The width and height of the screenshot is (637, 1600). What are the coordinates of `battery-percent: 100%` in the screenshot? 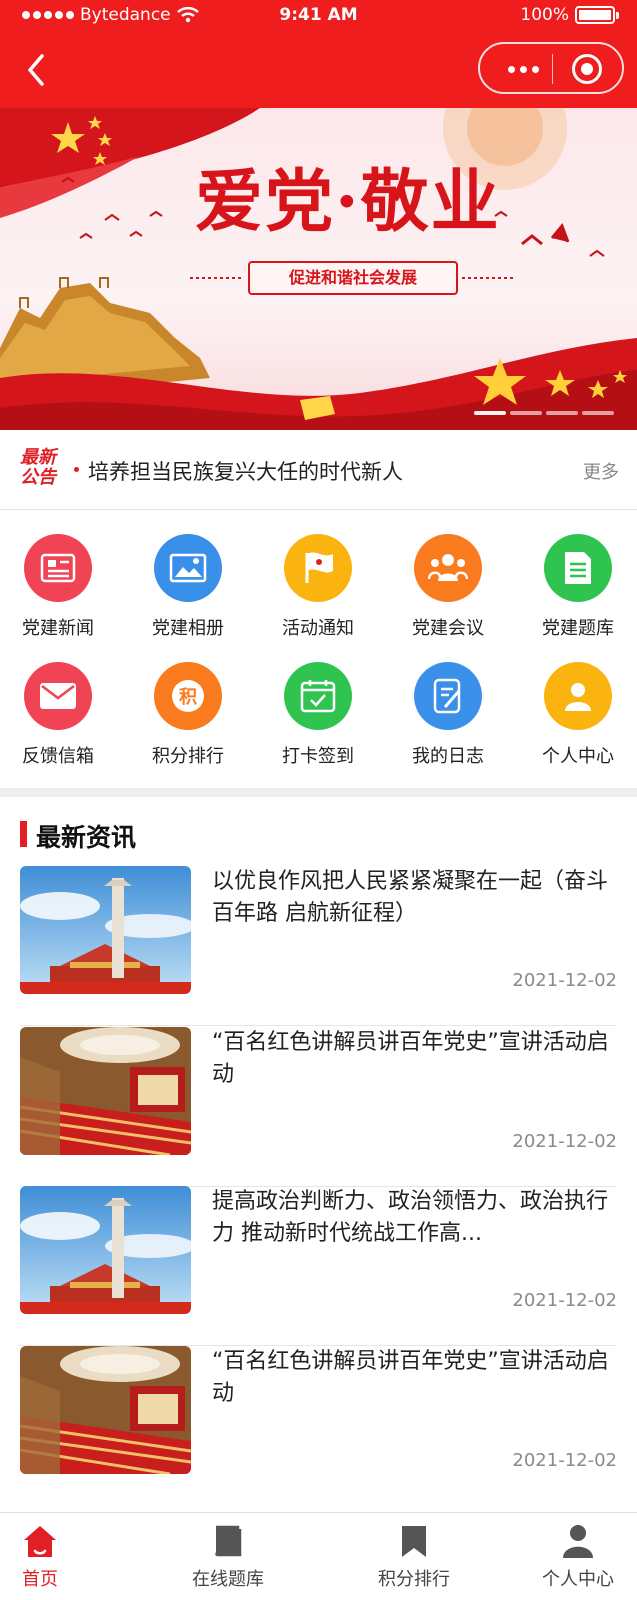 It's located at (544, 15).